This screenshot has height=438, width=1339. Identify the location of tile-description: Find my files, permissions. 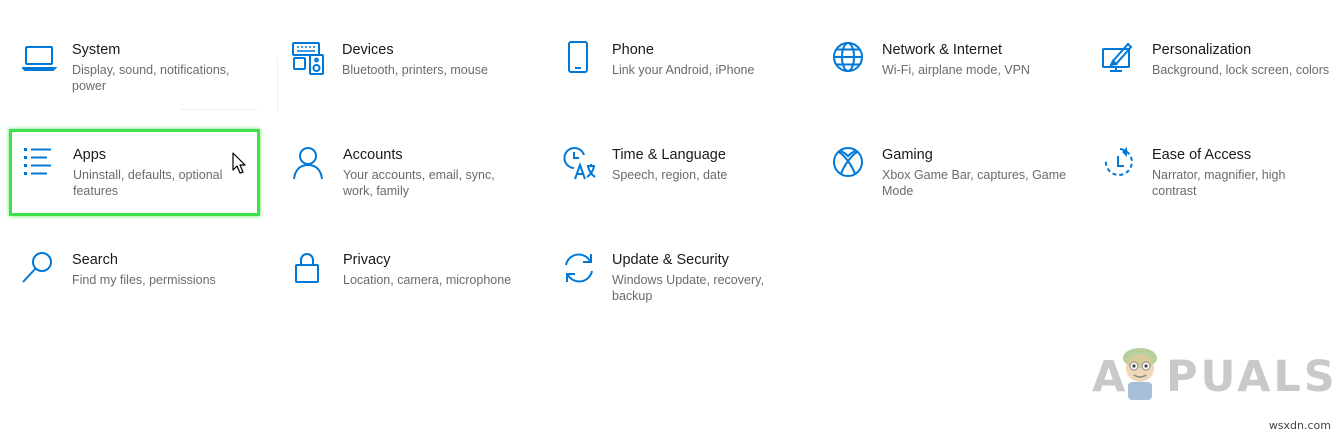
(144, 280).